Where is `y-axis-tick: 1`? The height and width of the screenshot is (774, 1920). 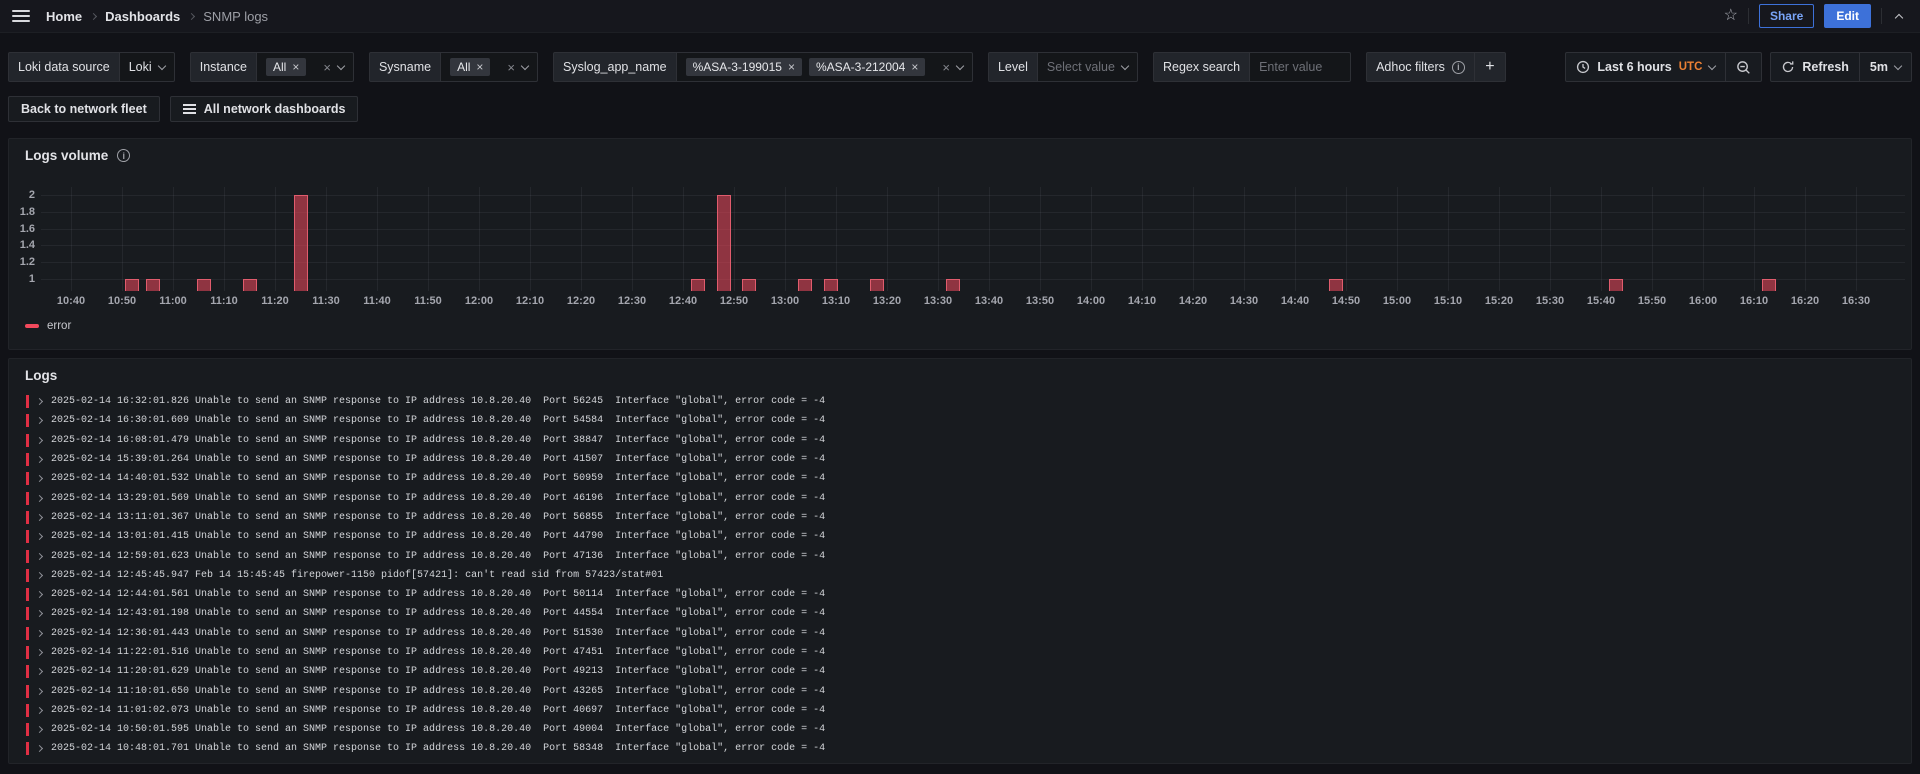 y-axis-tick: 1 is located at coordinates (31, 279).